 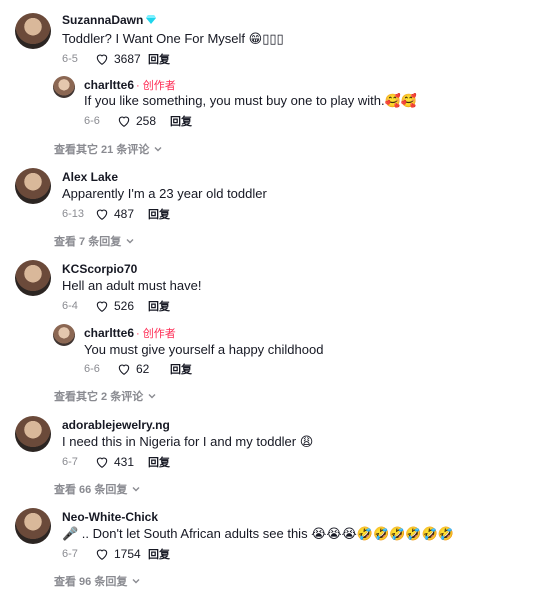 I want to click on like-count: 1754, so click(x=127, y=554).